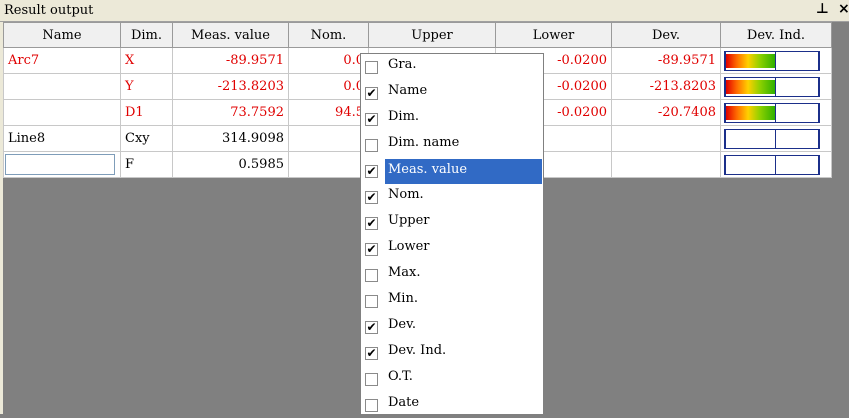  Describe the element at coordinates (404, 116) in the screenshot. I see `menu-item-label: Dim.` at that location.